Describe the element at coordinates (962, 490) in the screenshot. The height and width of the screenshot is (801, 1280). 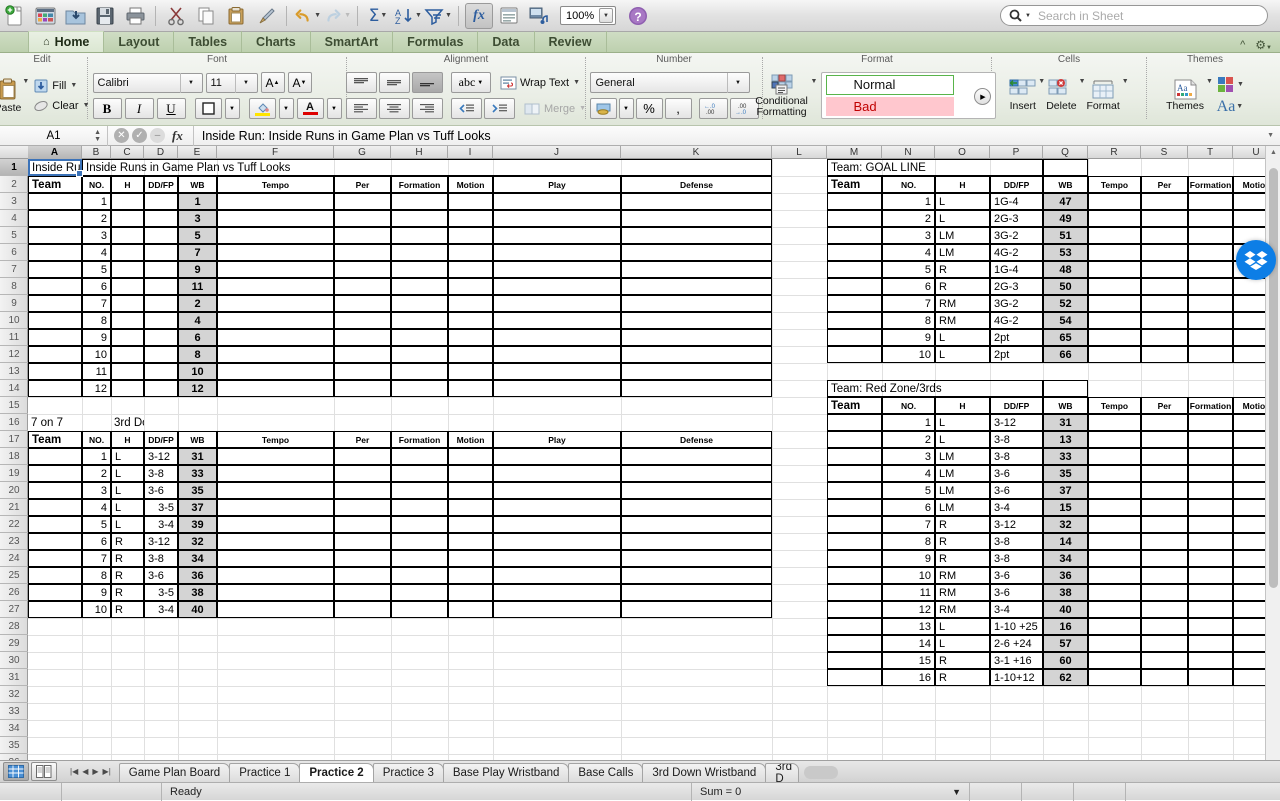
I see `cell-red-zone-h: LM` at that location.